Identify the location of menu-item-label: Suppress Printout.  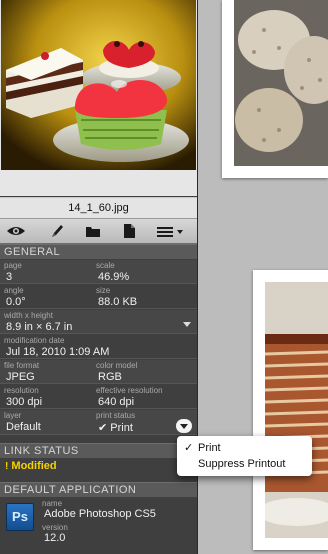
(242, 464).